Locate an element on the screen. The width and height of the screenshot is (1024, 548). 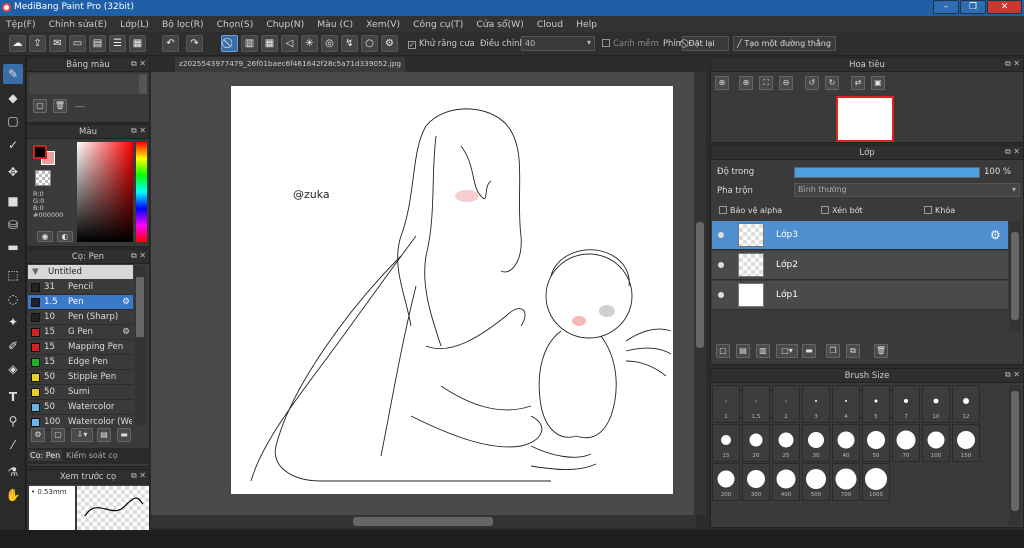
brush-size-option: 30 is located at coordinates (816, 443).